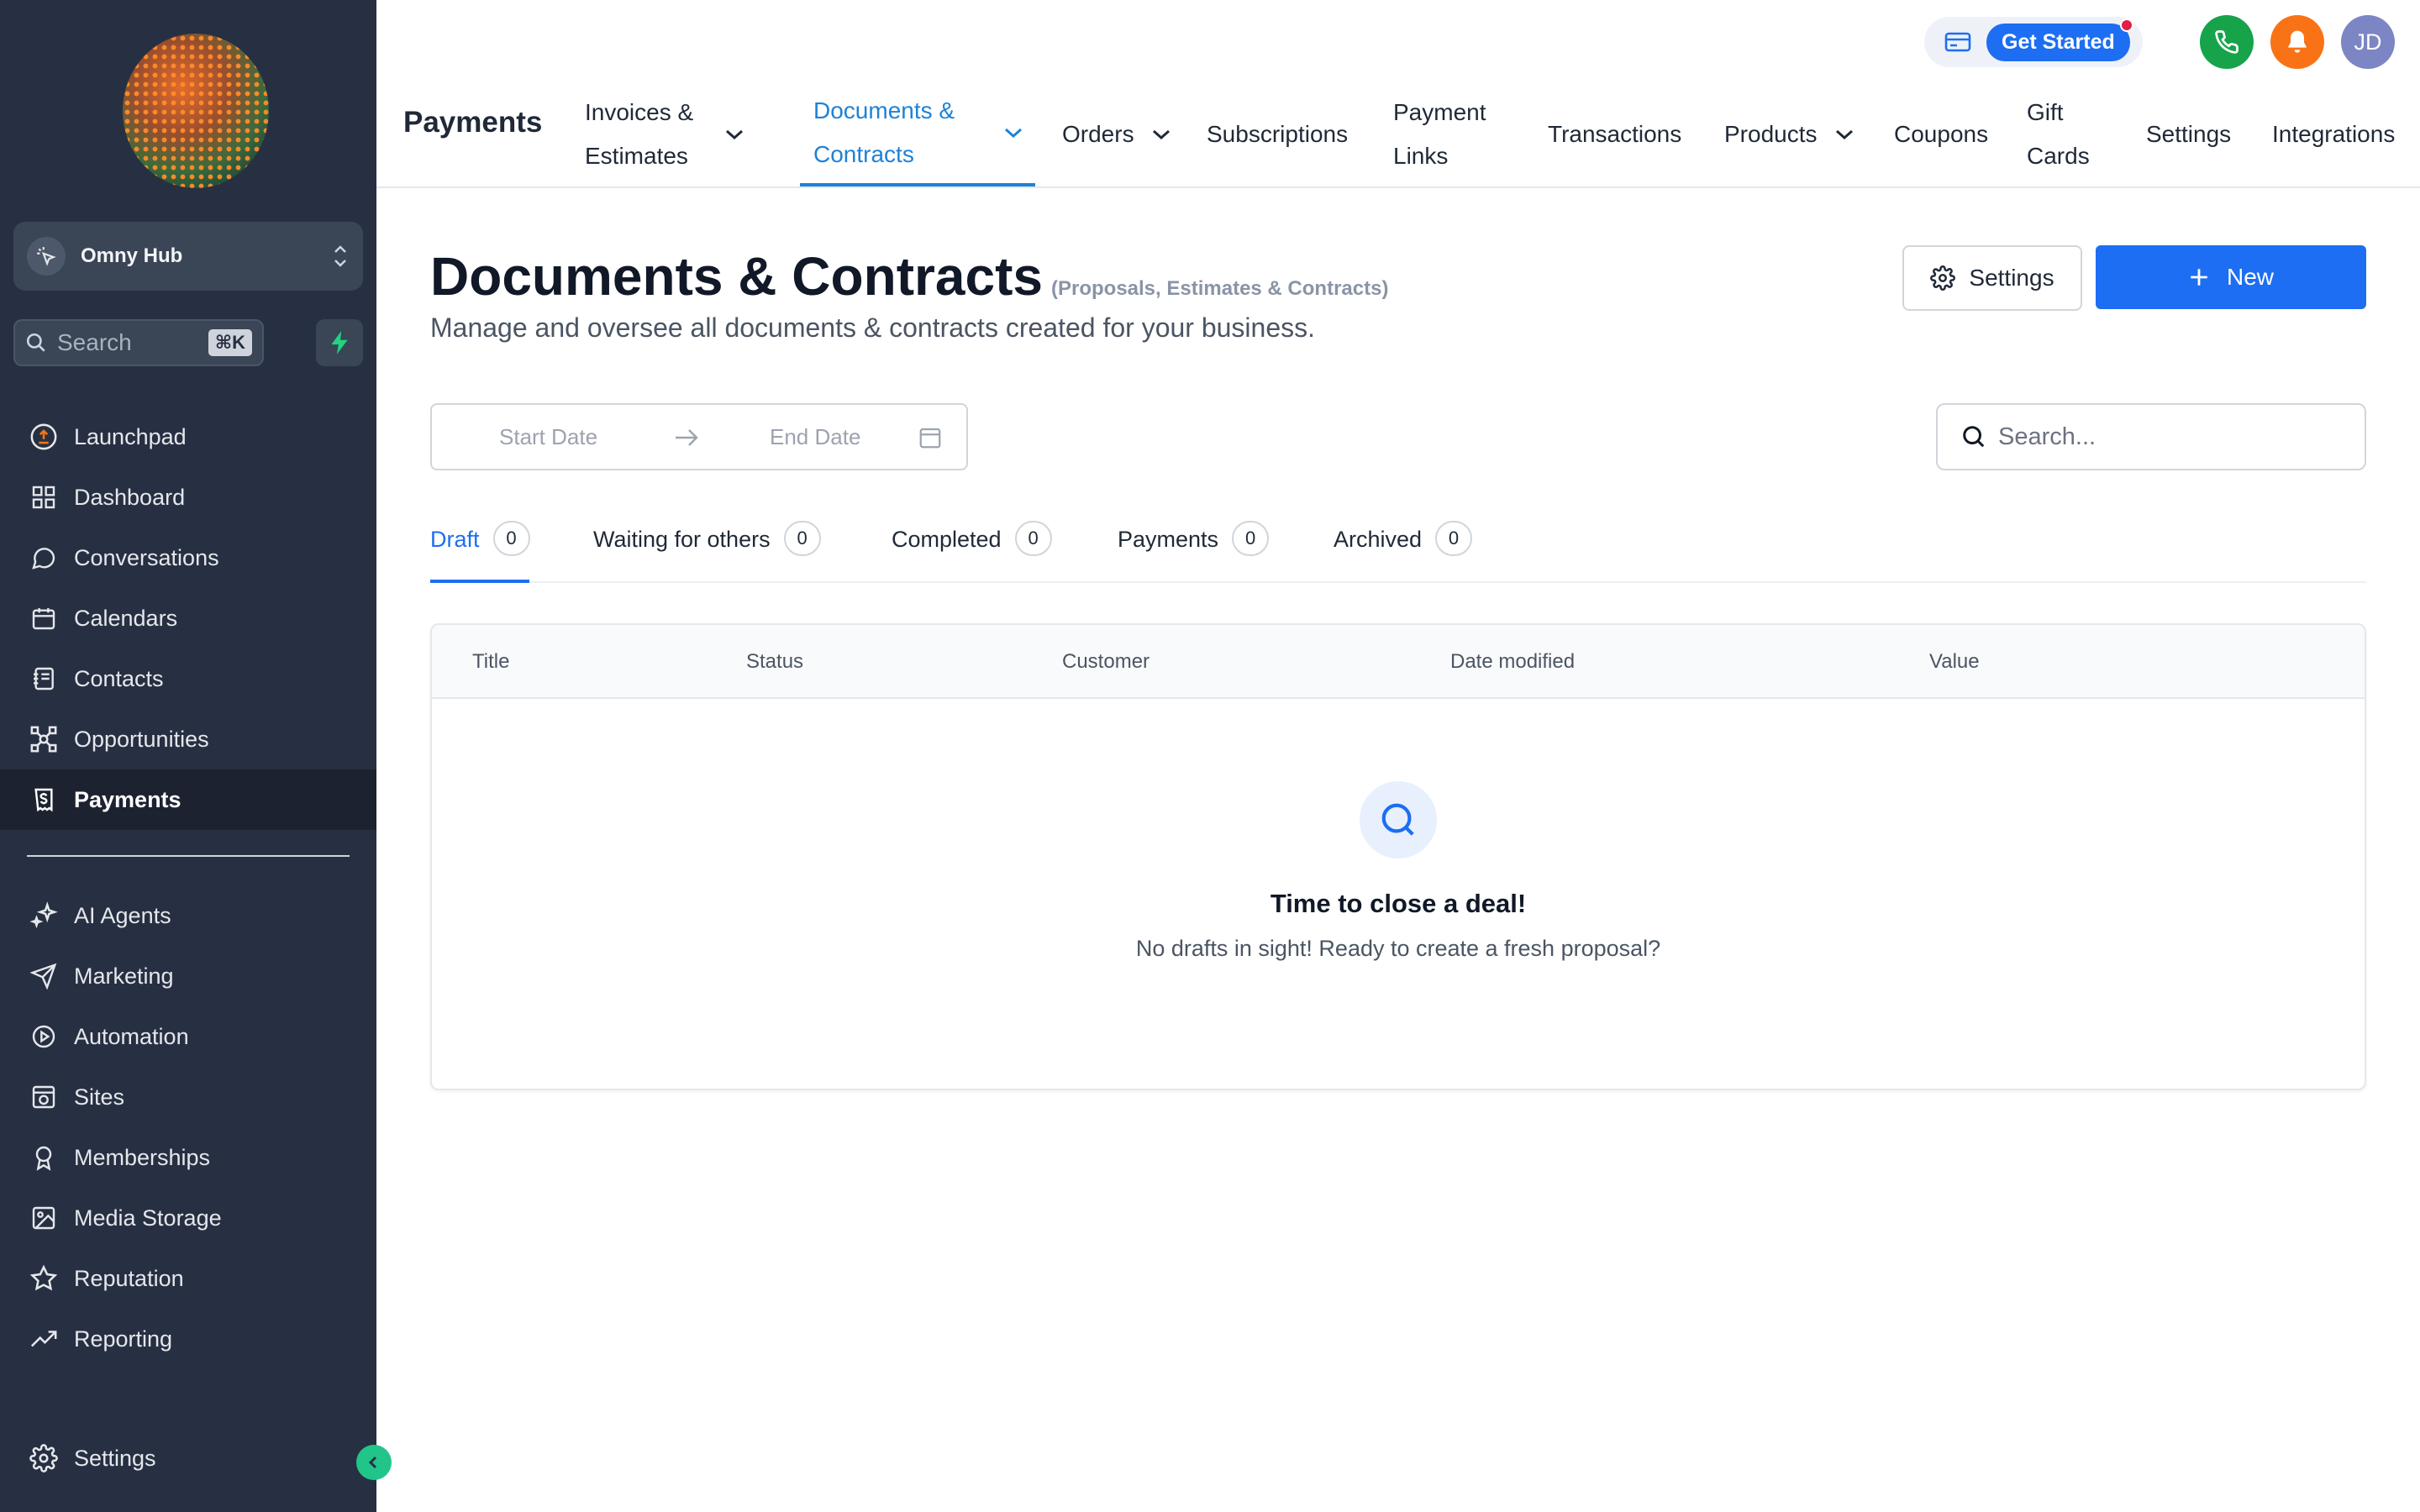 Image resolution: width=2420 pixels, height=1512 pixels. I want to click on plus-icon, so click(2199, 277).